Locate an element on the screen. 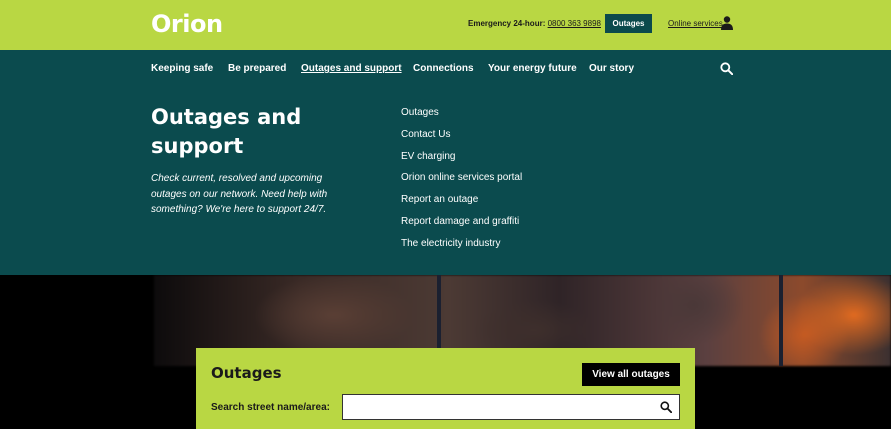  nav-item-connections: Connections is located at coordinates (443, 68).